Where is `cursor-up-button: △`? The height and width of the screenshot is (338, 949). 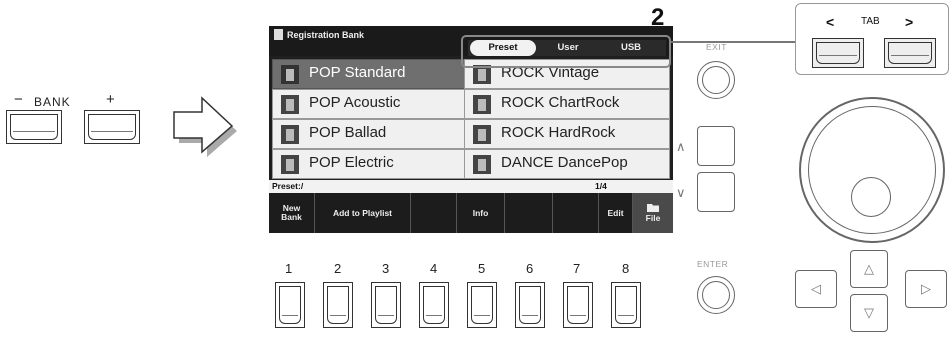
cursor-up-button: △ is located at coordinates (869, 269).